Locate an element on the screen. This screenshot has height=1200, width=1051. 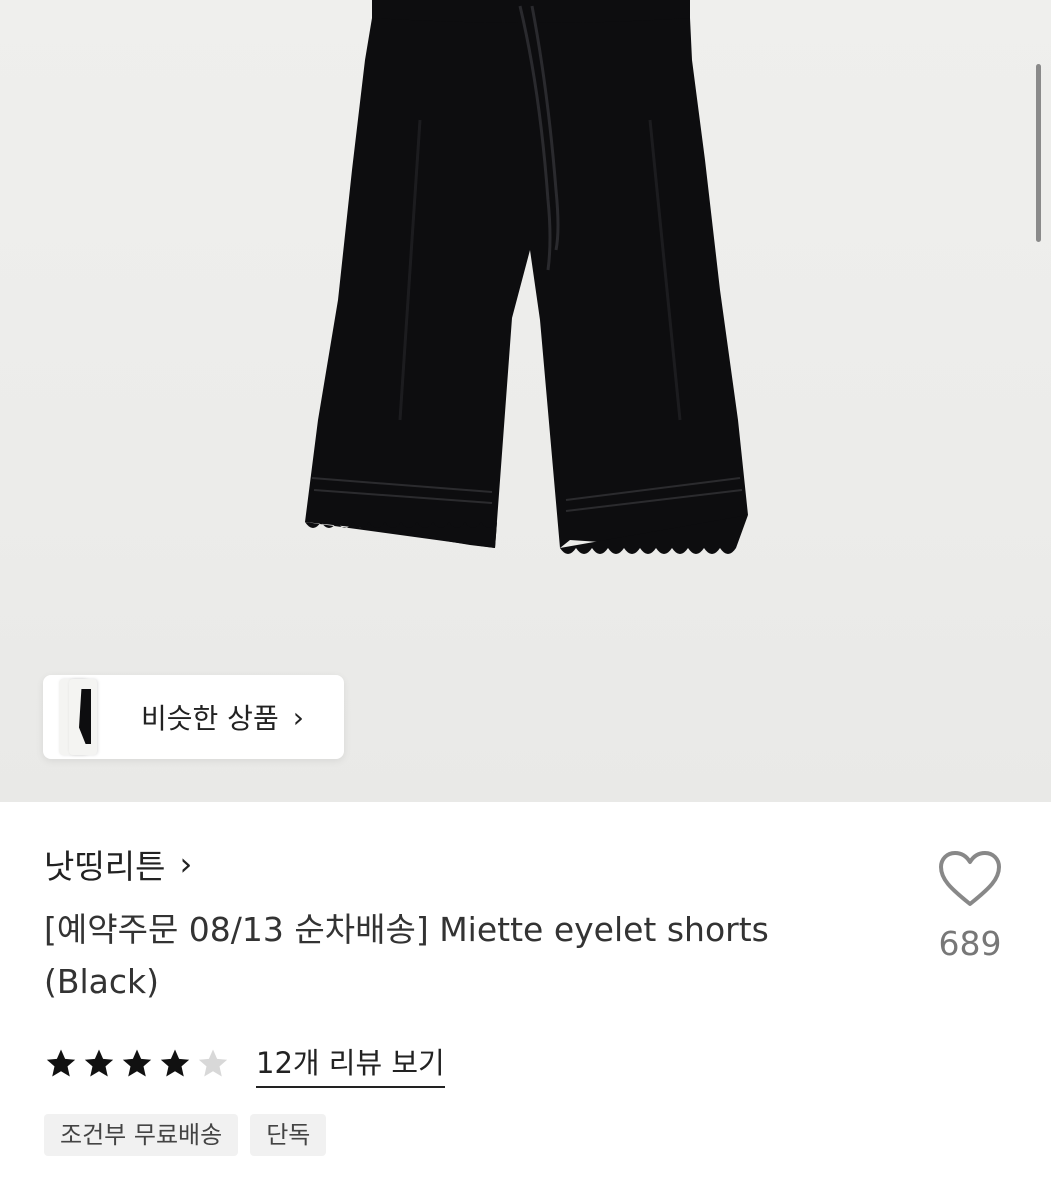
star-rating is located at coordinates (139, 1064).